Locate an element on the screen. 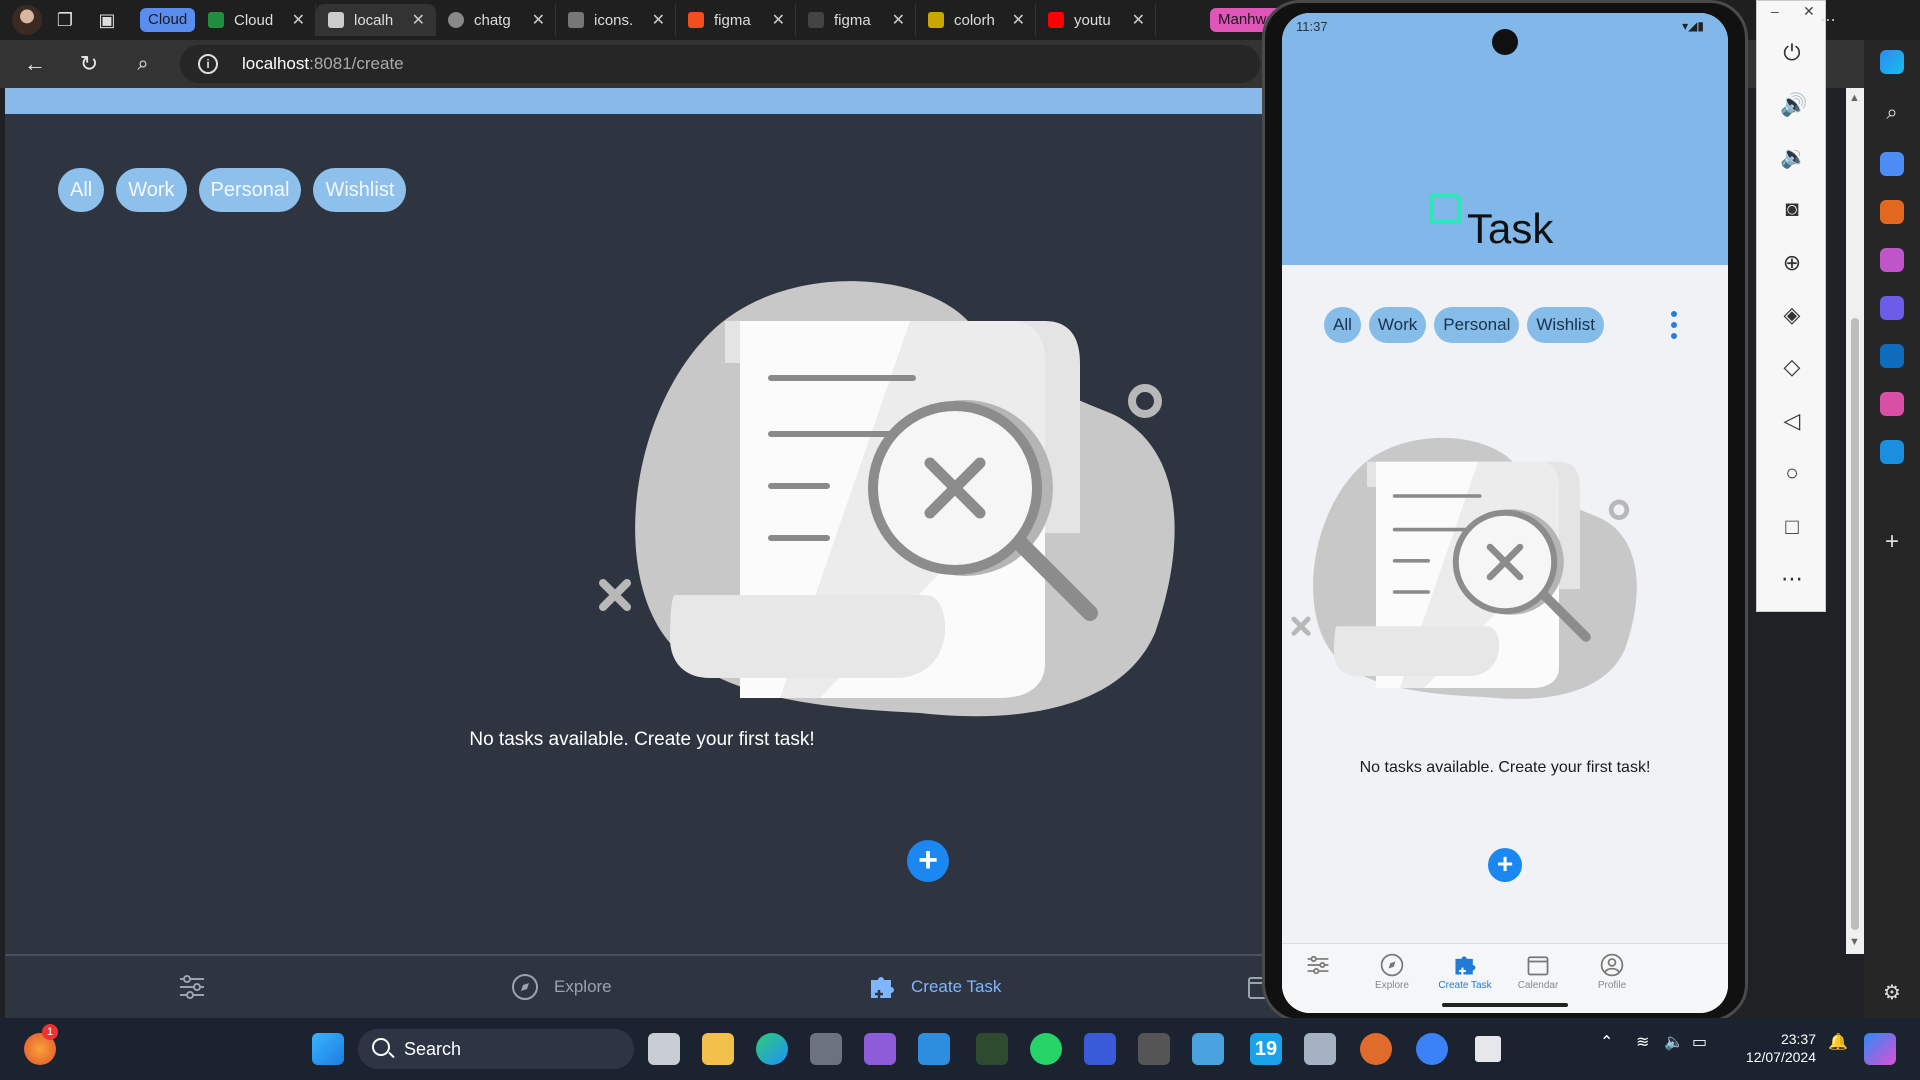  tab-icons: icons. ✕ is located at coordinates (616, 20).